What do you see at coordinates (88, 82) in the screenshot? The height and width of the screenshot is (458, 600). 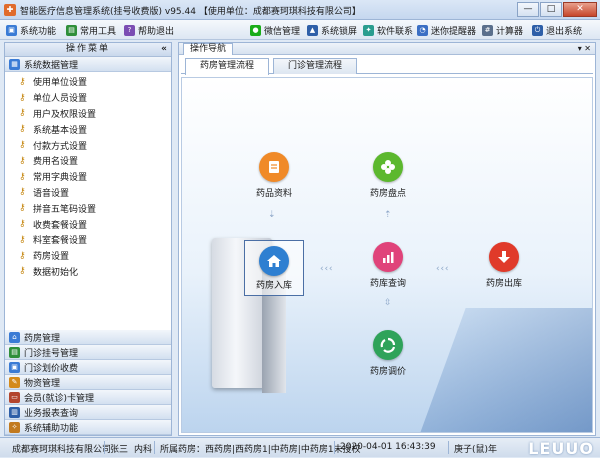 I see `sidebar-item: ⚷ 使用单位设置` at bounding box center [88, 82].